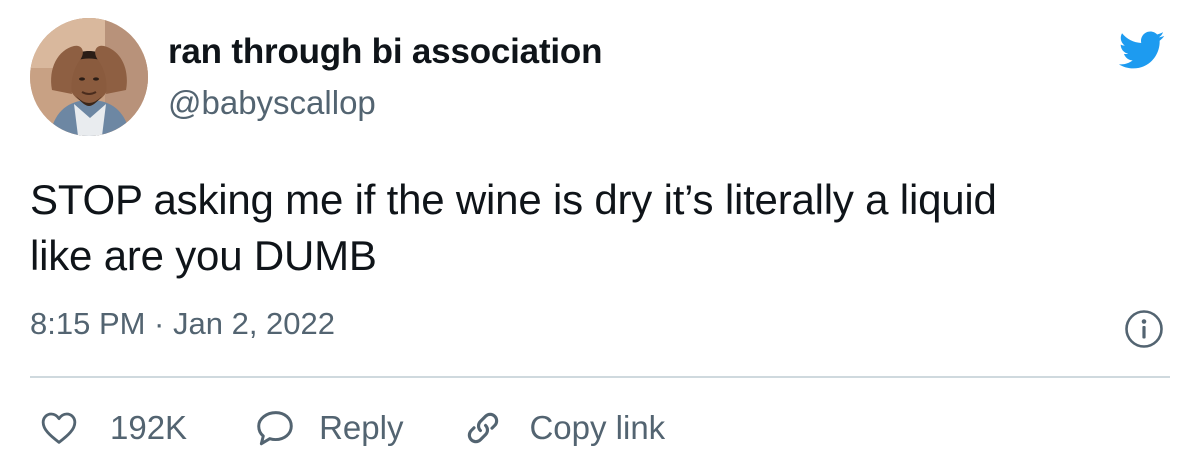  I want to click on reply-button: Reply, so click(328, 428).